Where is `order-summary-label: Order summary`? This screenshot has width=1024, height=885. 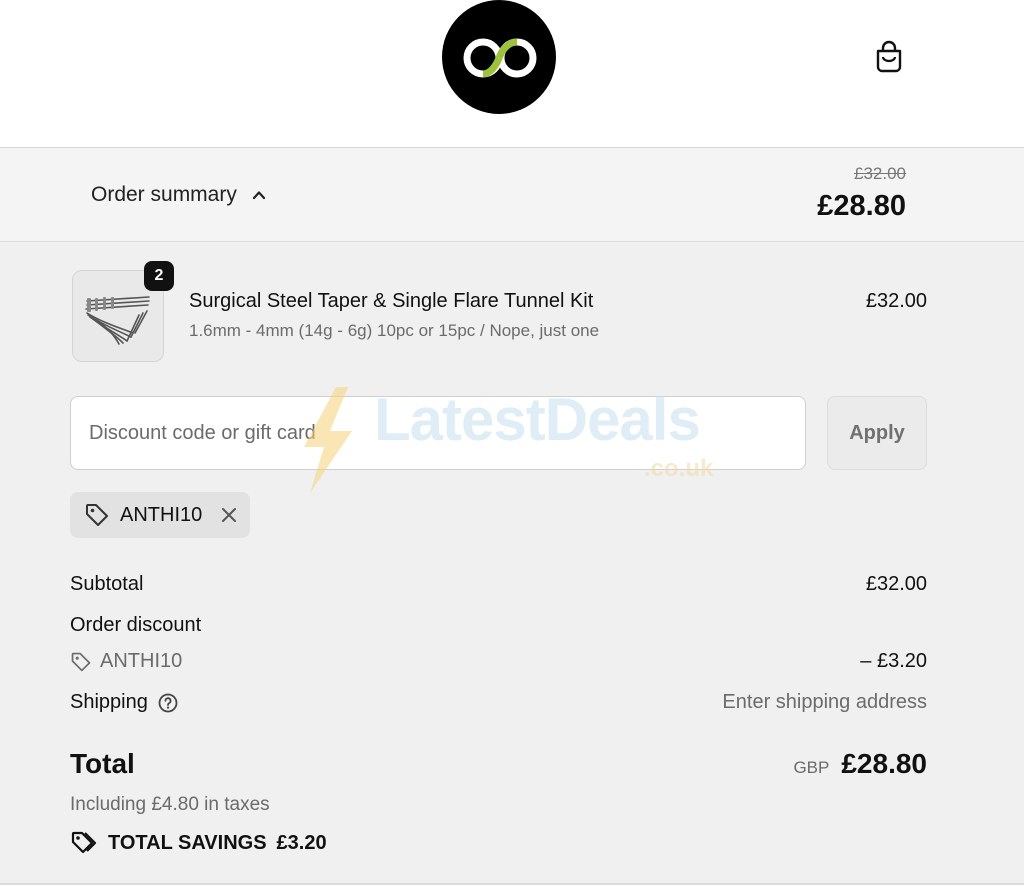 order-summary-label: Order summary is located at coordinates (164, 194).